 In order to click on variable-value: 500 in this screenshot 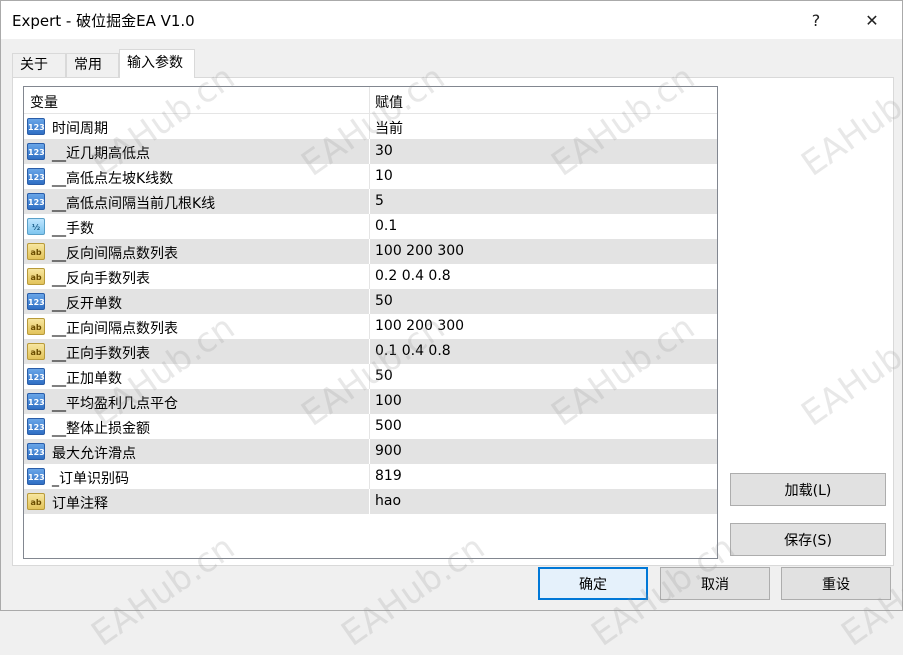, I will do `click(388, 426)`.